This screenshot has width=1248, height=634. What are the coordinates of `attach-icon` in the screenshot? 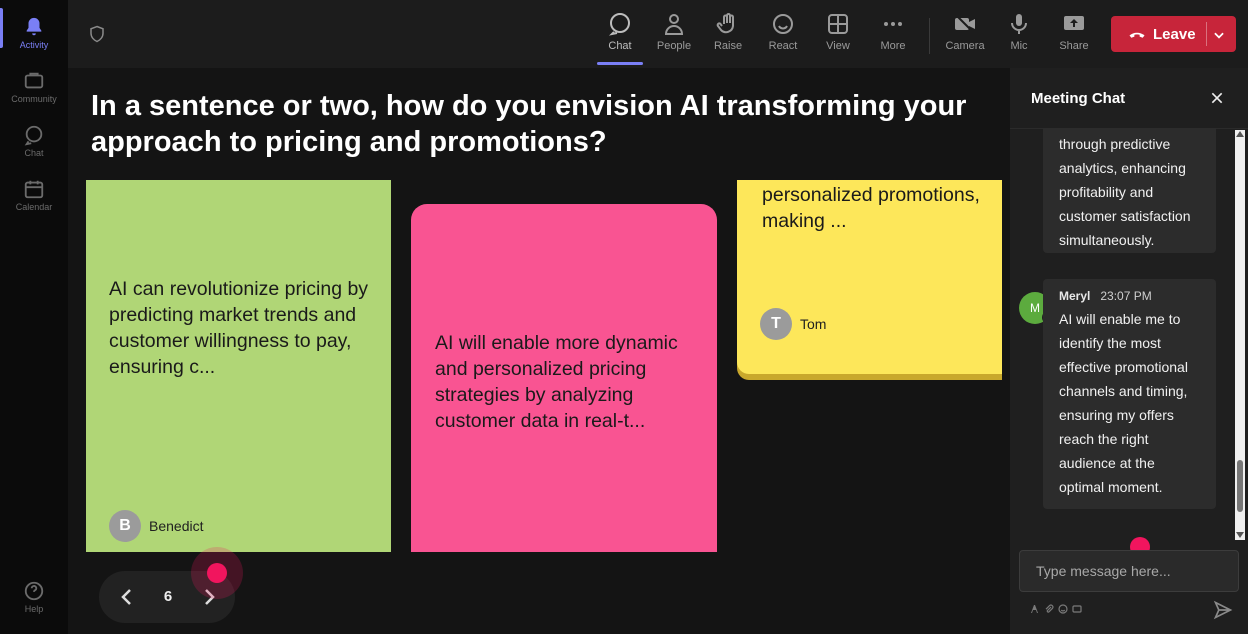 It's located at (1049, 609).